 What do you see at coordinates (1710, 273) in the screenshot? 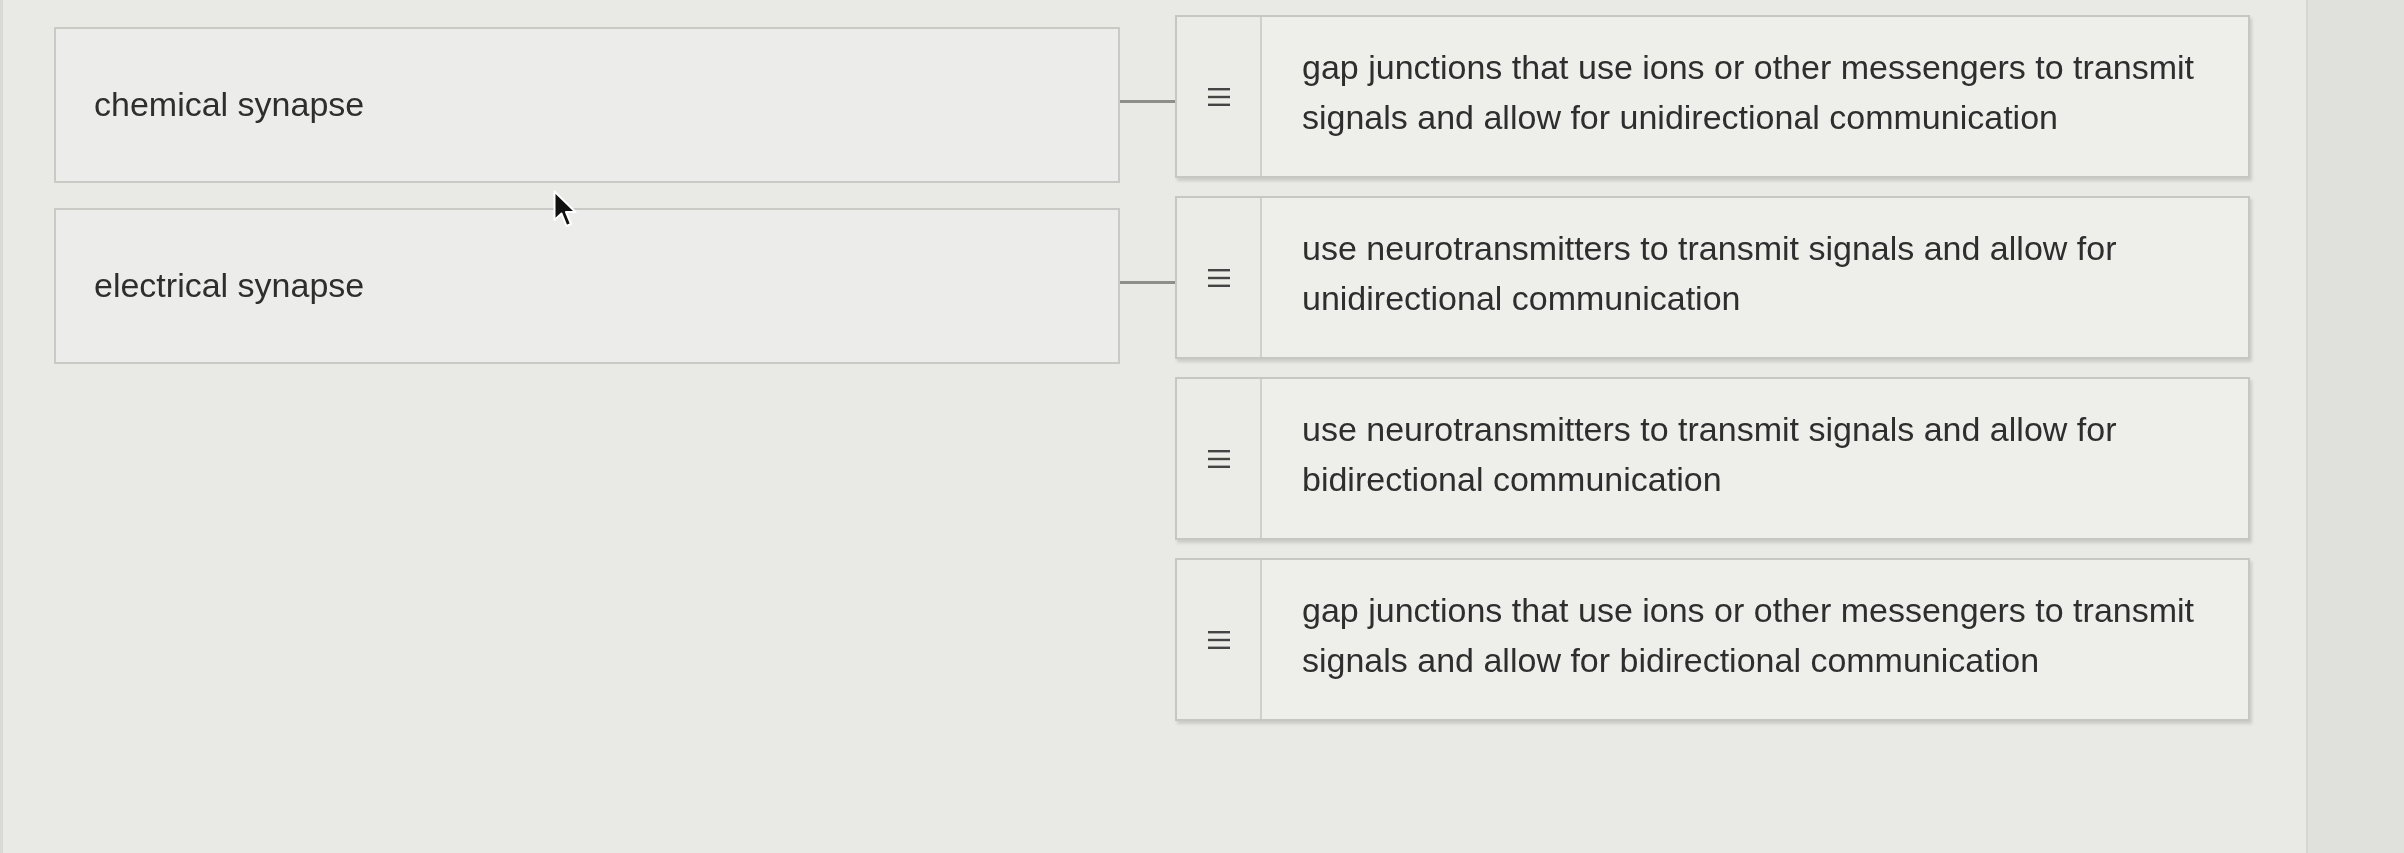
I see `answer-text: use neurotransmitters to transmit signals and allow for unidirectional communication` at bounding box center [1710, 273].